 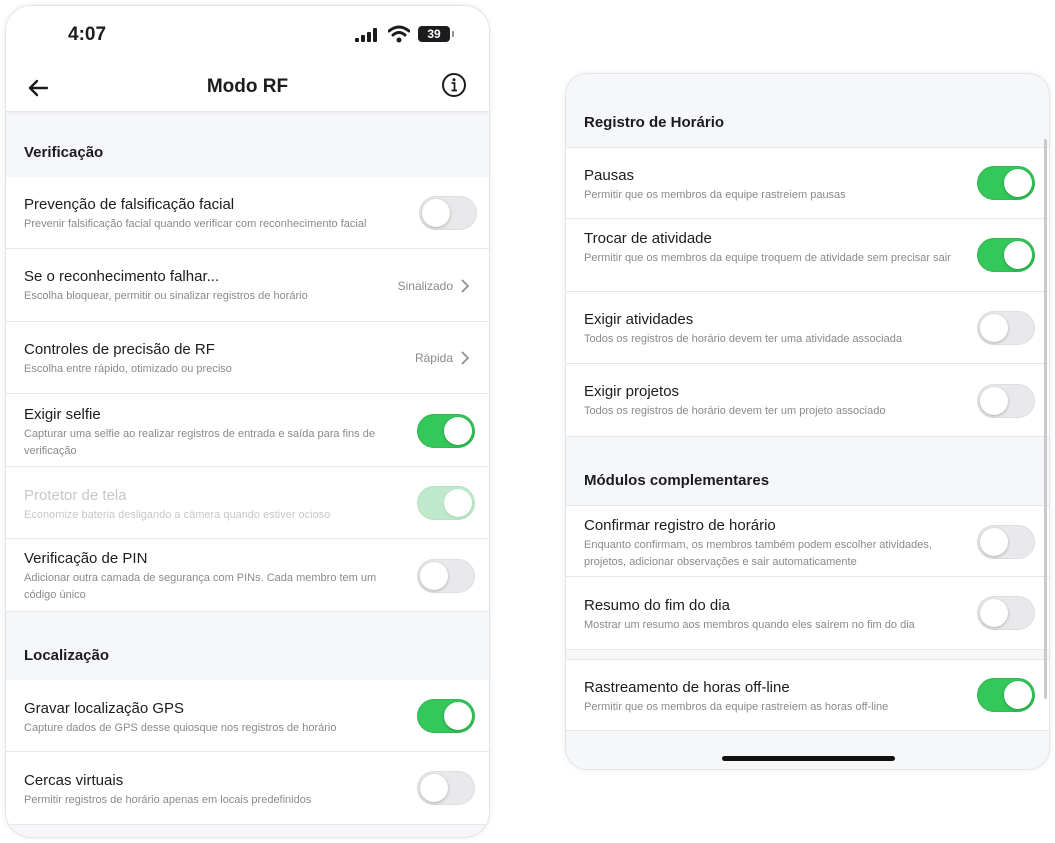 What do you see at coordinates (399, 34) in the screenshot?
I see `wifi-icon` at bounding box center [399, 34].